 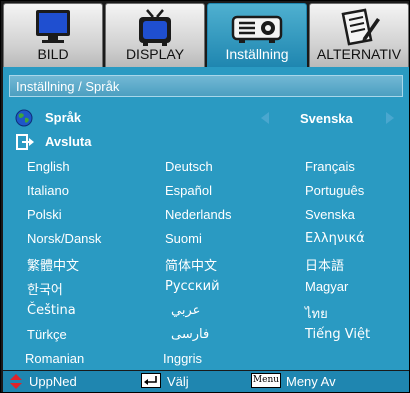 I want to click on language-option: Polski, so click(x=44, y=214).